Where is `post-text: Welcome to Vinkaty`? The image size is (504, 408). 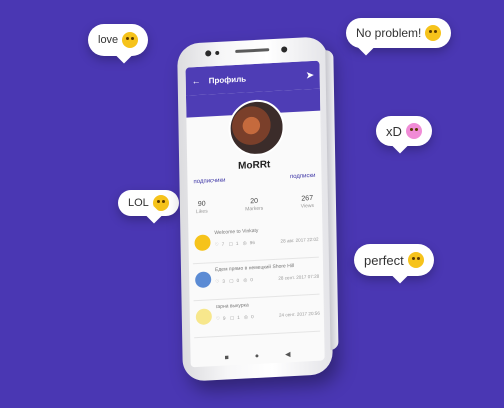
post-text: Welcome to Vinkaty is located at coordinates (236, 232).